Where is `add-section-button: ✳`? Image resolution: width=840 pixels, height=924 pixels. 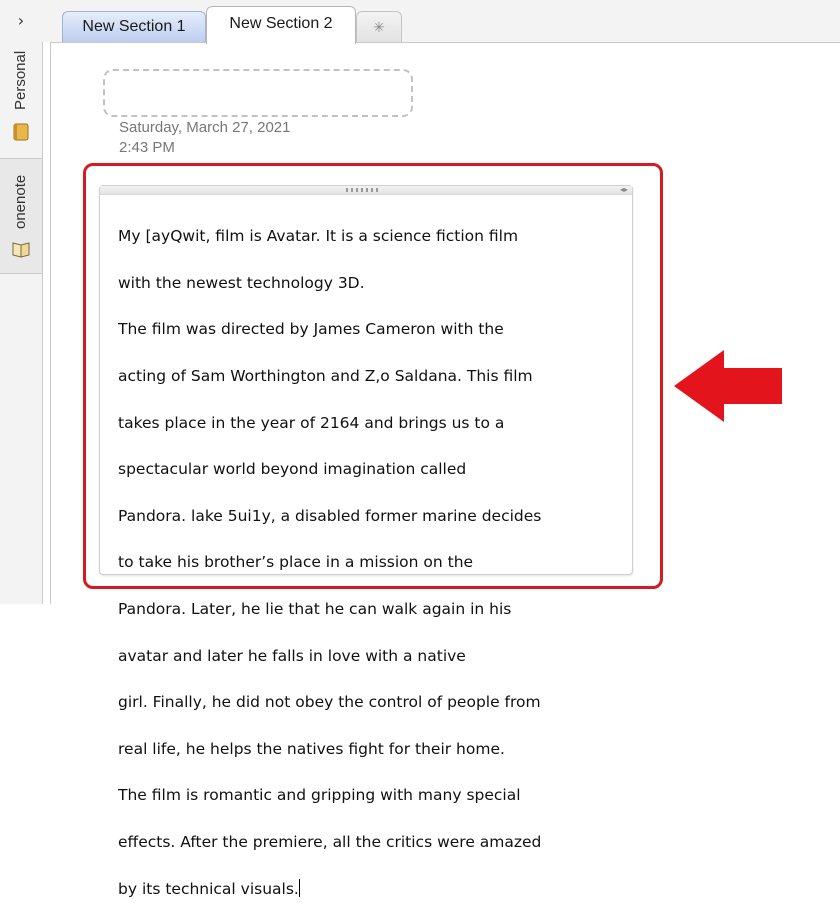 add-section-button: ✳ is located at coordinates (379, 26).